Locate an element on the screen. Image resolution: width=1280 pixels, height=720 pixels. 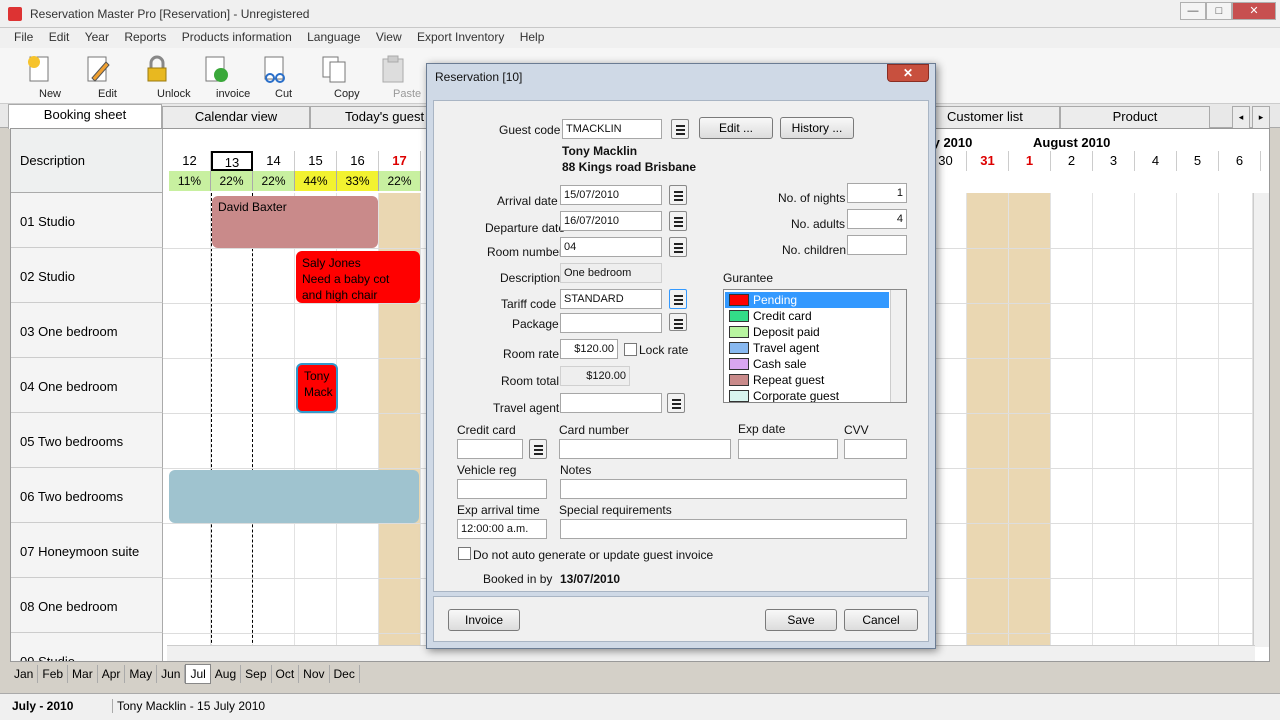
tab-todays-guest: Today's guest is located at coordinates (369, 117).